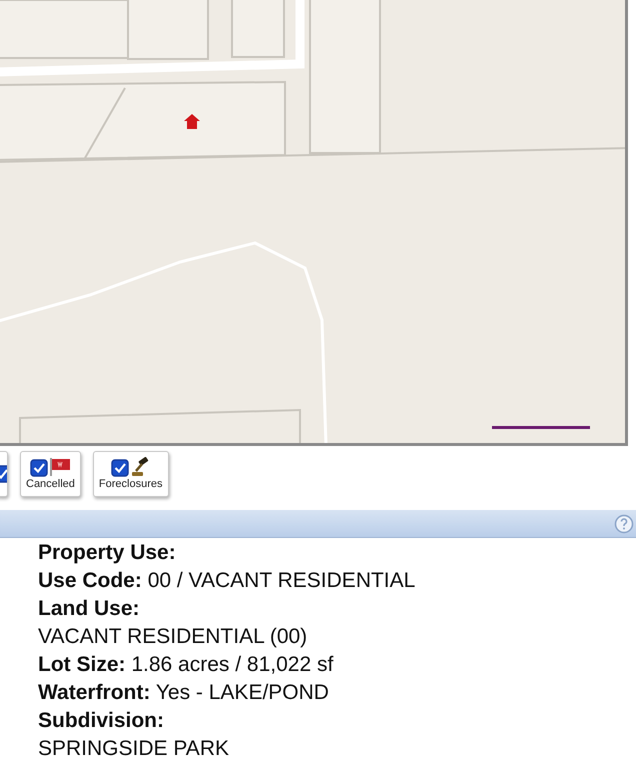 The width and height of the screenshot is (636, 768). What do you see at coordinates (59, 467) in the screenshot?
I see `flag-icon` at bounding box center [59, 467].